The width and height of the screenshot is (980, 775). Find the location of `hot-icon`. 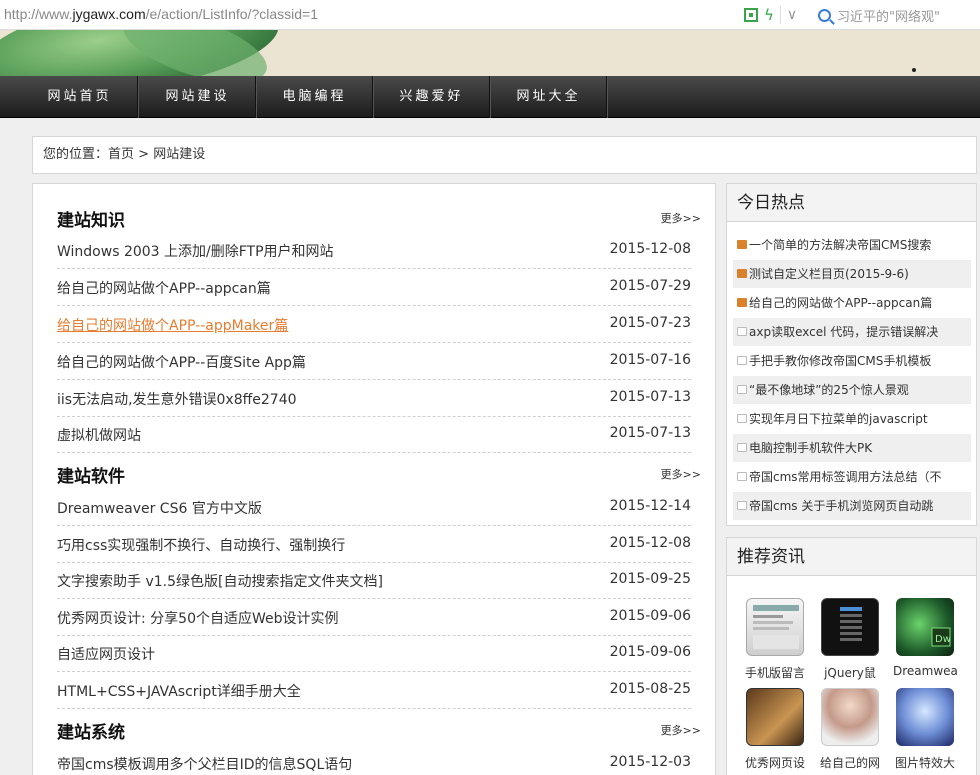

hot-icon is located at coordinates (742, 302).